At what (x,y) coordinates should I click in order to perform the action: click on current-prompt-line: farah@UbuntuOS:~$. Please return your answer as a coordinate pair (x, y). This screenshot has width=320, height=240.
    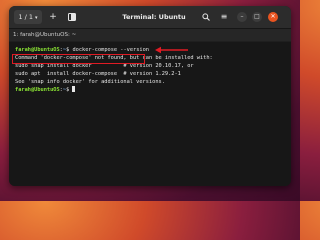
    Looking at the image, I should click on (45, 90).